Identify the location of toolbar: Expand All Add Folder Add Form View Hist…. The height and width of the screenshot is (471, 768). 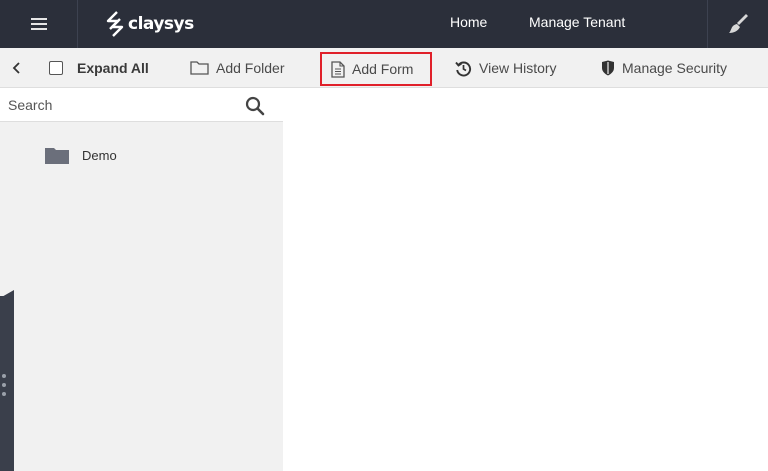
(384, 68).